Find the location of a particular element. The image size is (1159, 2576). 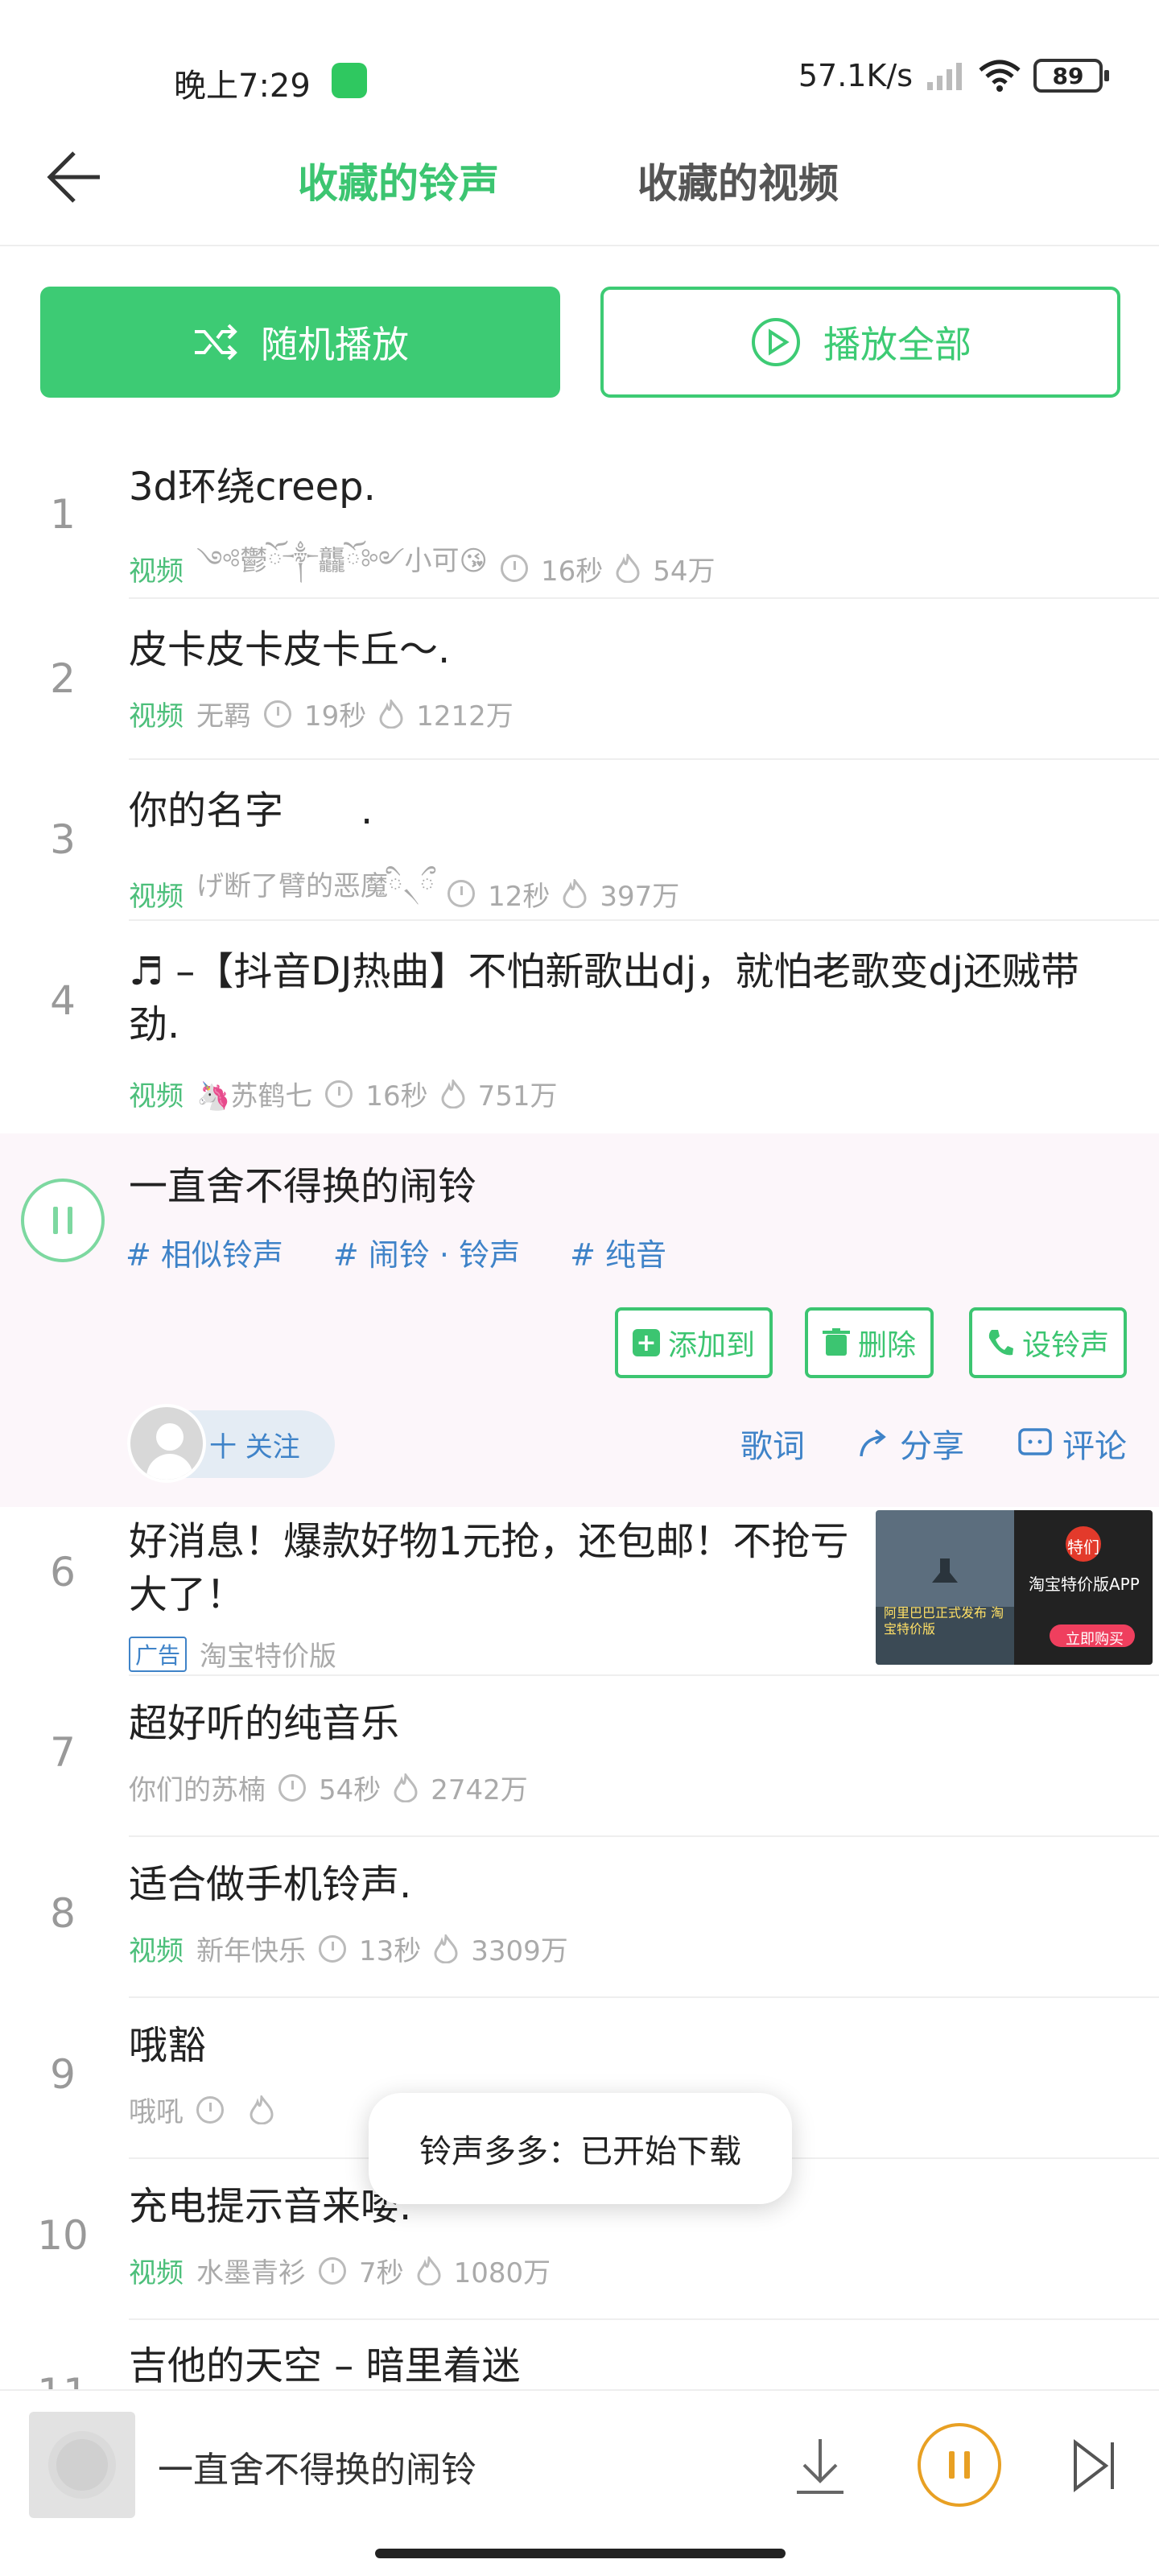

share-icon is located at coordinates (873, 1443).